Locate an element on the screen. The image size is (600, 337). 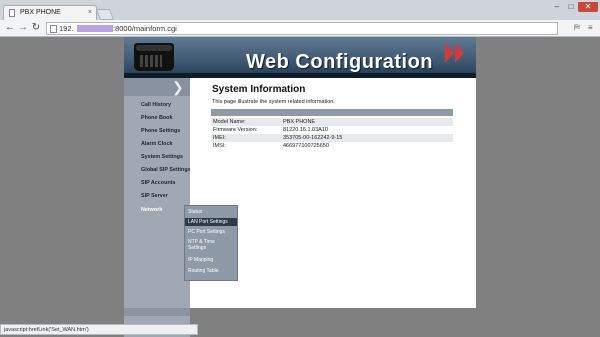
submenu-item-routing-table: Routing Table is located at coordinates (211, 271).